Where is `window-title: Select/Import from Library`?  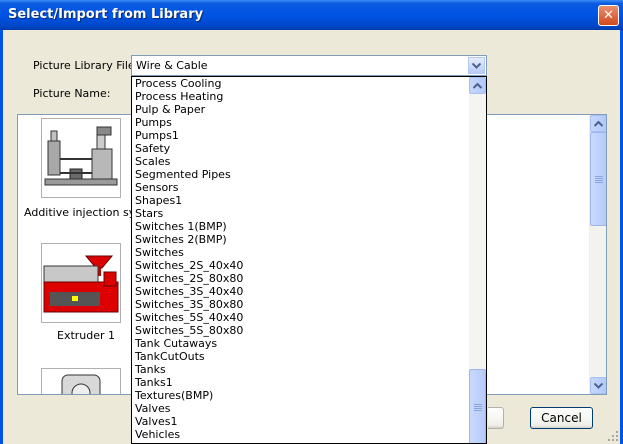
window-title: Select/Import from Library is located at coordinates (106, 14).